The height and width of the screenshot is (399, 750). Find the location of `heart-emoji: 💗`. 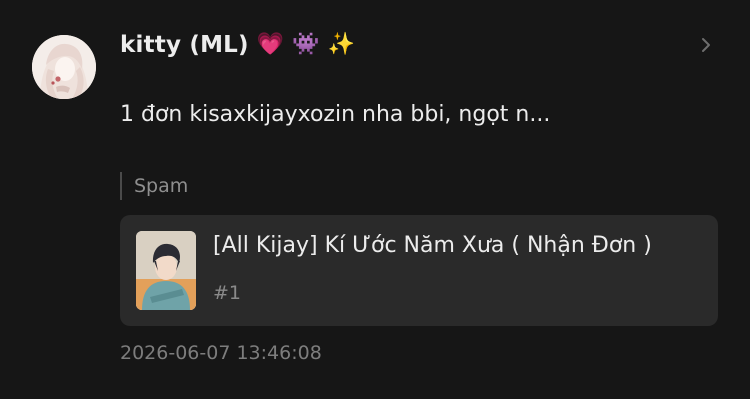

heart-emoji: 💗 is located at coordinates (270, 44).